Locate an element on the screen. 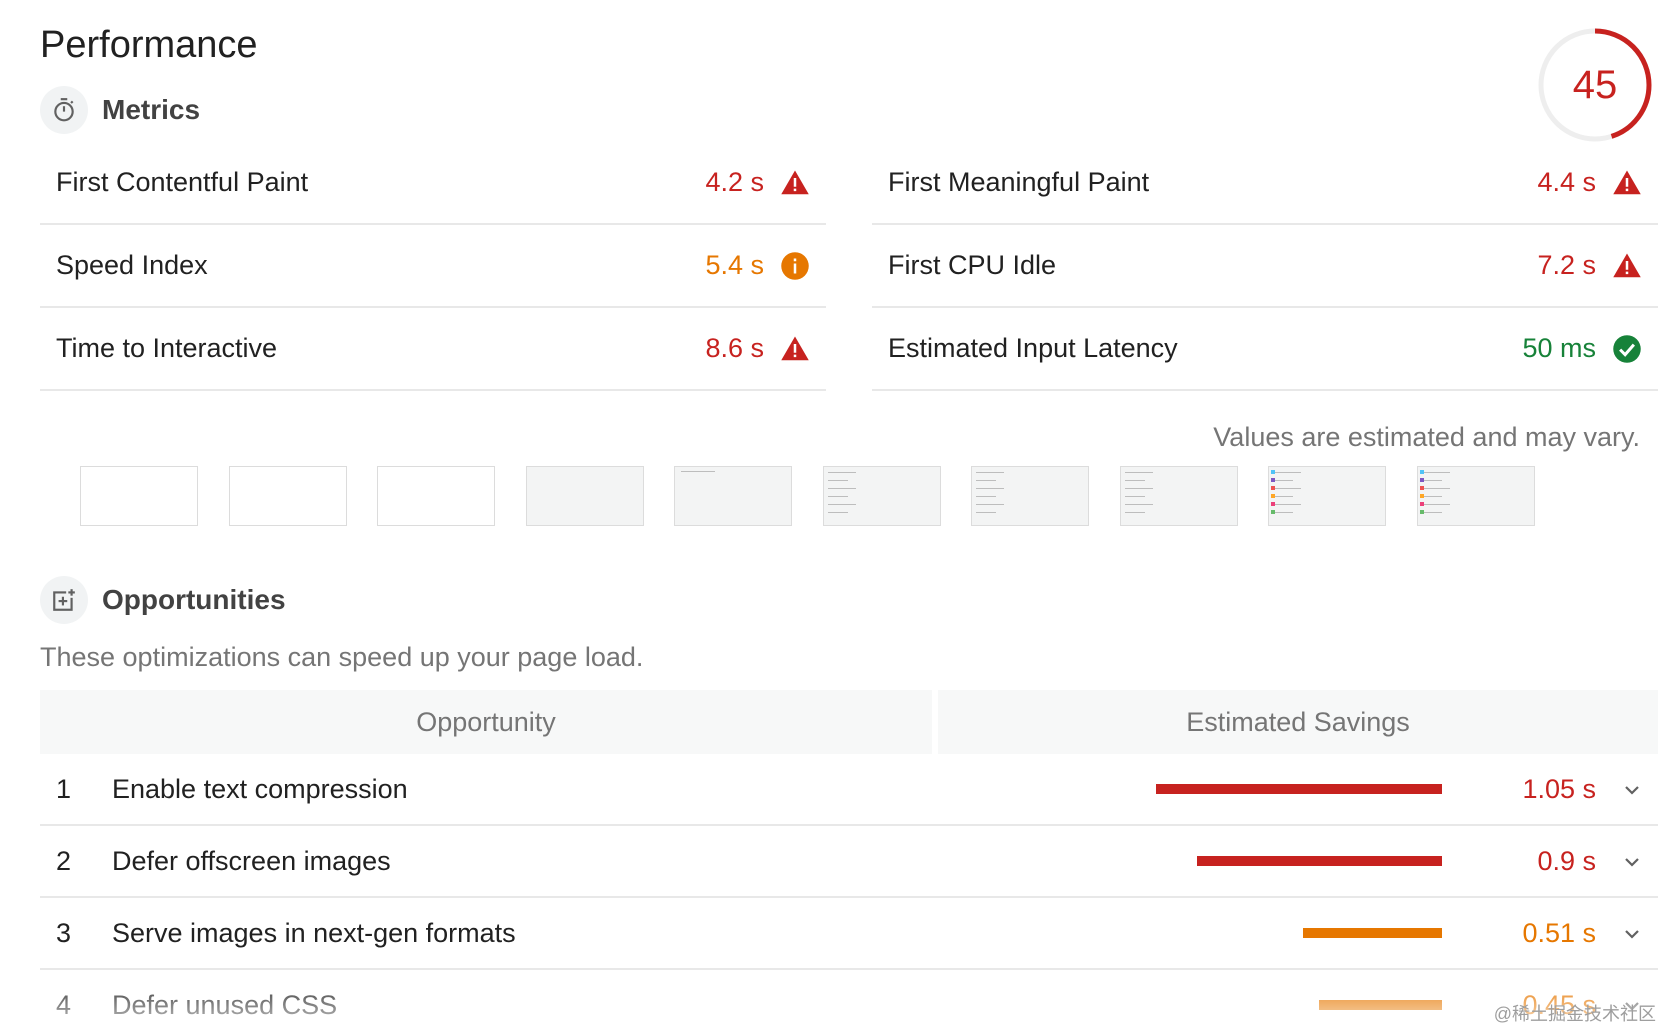  metric-first-cpu-idle: First CPU Idle 7.2 s is located at coordinates (1265, 266).